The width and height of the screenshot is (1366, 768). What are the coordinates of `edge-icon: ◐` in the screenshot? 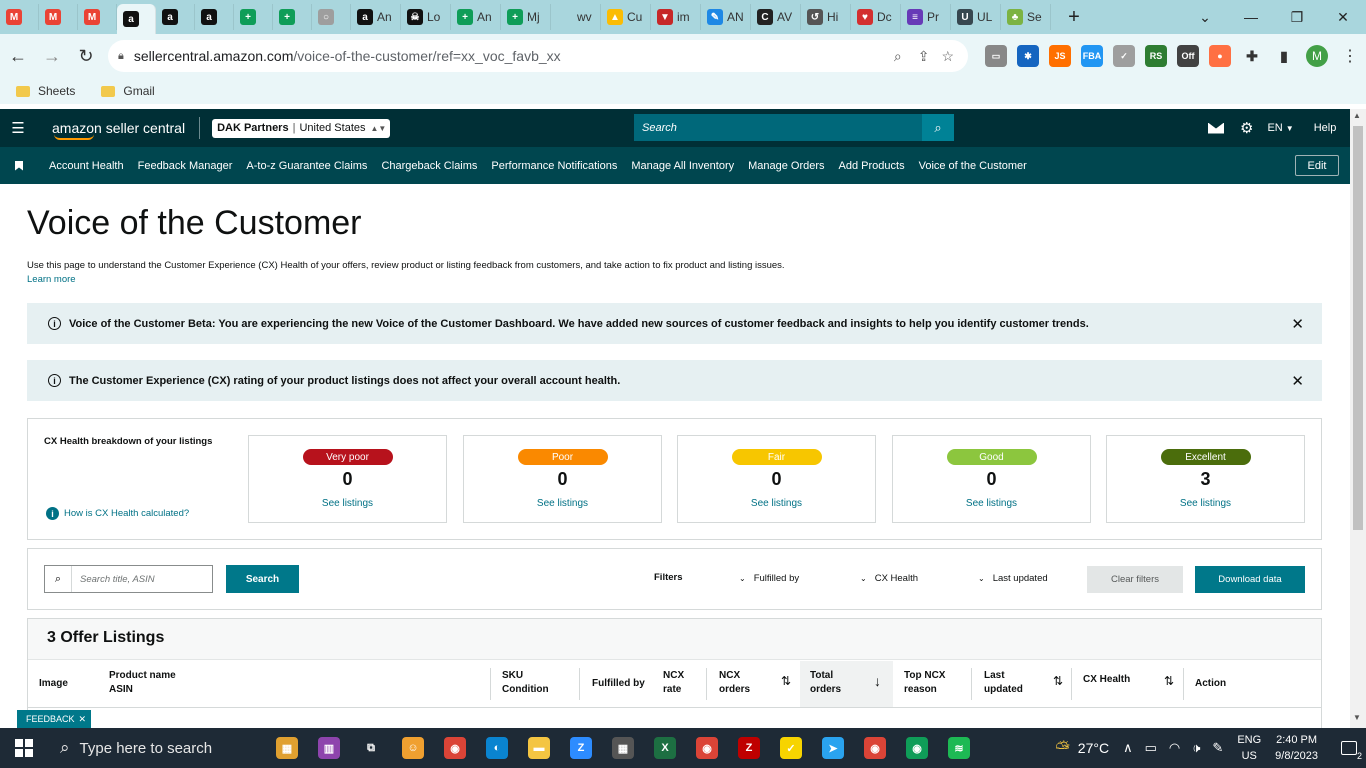 It's located at (497, 748).